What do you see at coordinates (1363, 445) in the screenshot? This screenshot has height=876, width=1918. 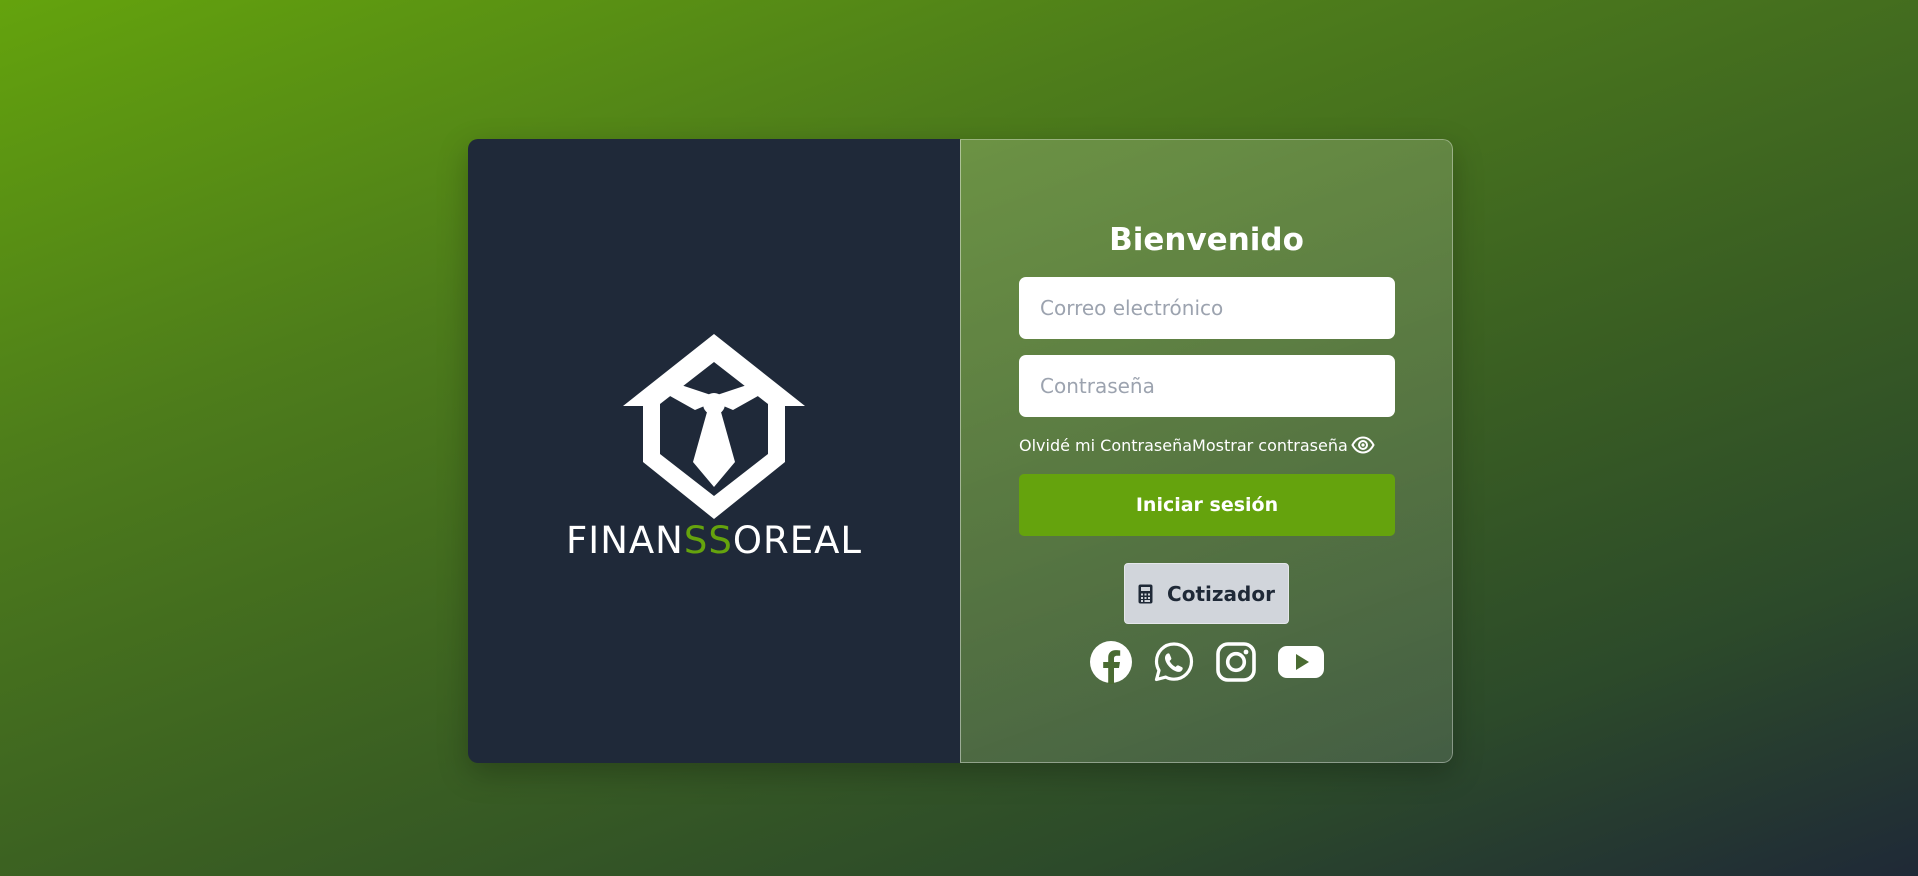 I see `eye-icon` at bounding box center [1363, 445].